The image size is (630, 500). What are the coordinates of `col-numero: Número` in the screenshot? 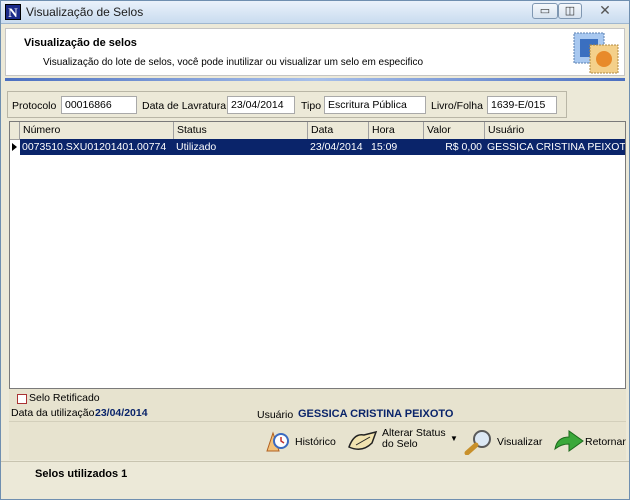 It's located at (97, 130).